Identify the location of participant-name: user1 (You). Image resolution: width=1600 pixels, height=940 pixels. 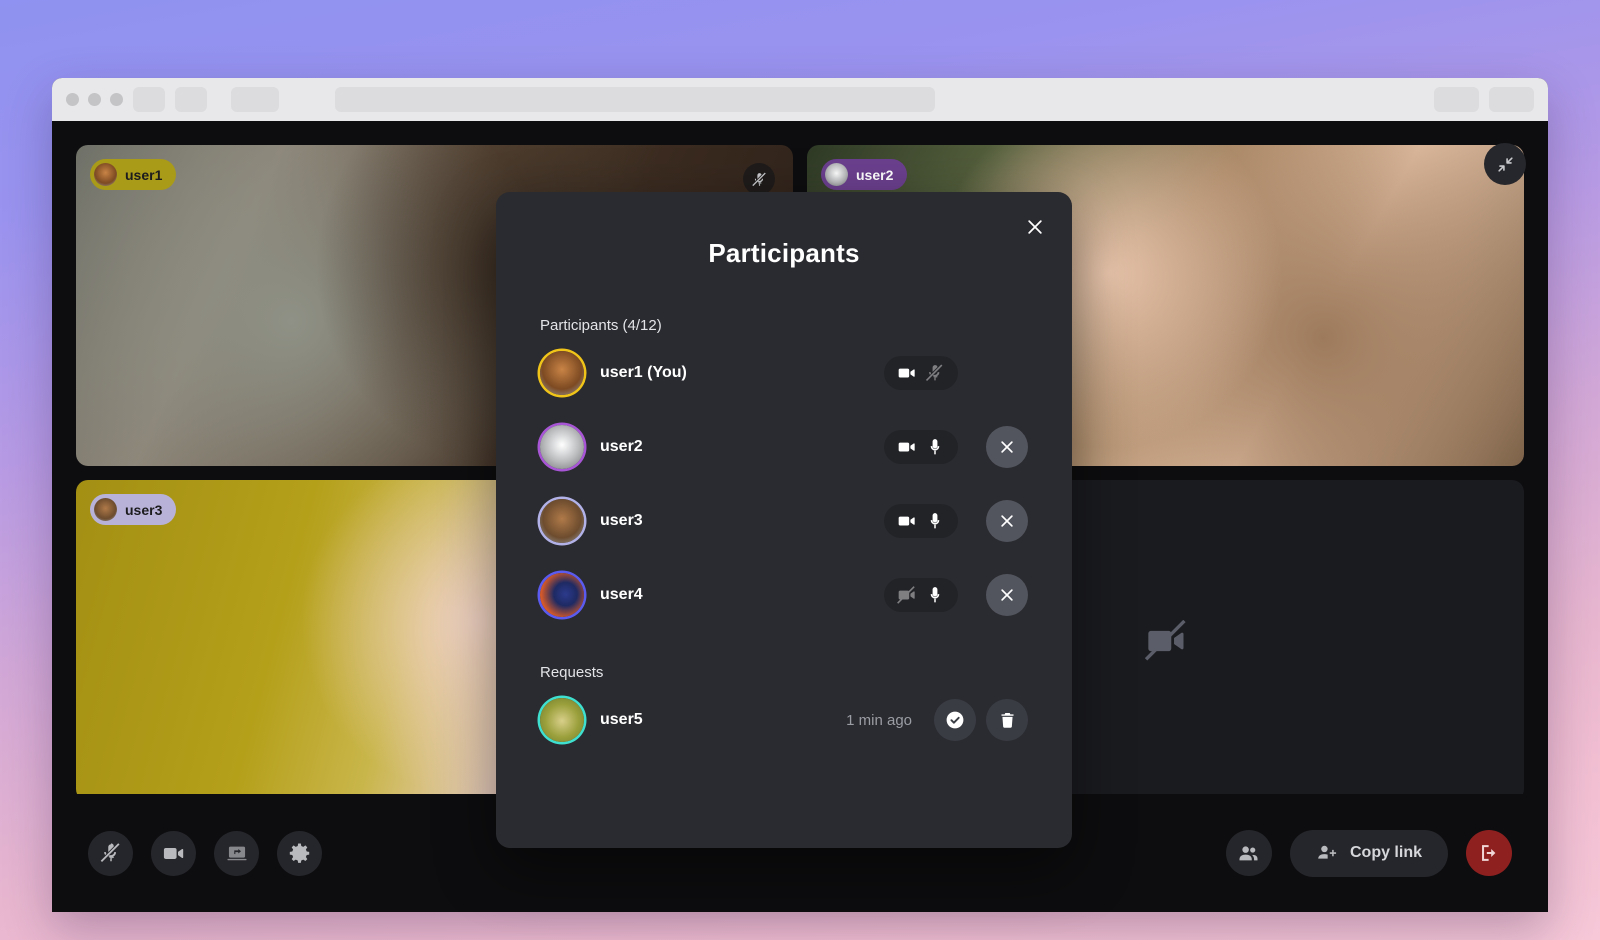
(643, 372).